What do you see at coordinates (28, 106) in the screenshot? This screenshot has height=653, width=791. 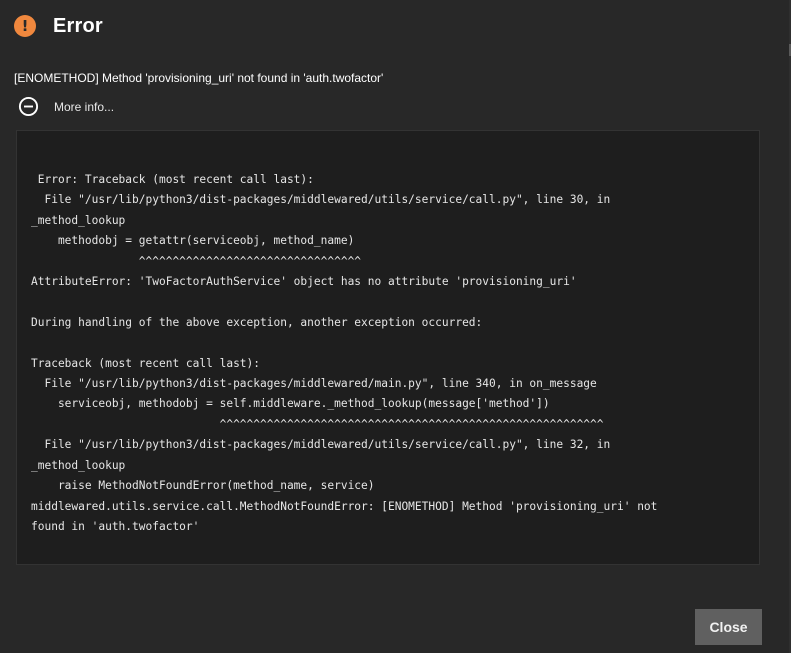 I see `minus-circle-icon` at bounding box center [28, 106].